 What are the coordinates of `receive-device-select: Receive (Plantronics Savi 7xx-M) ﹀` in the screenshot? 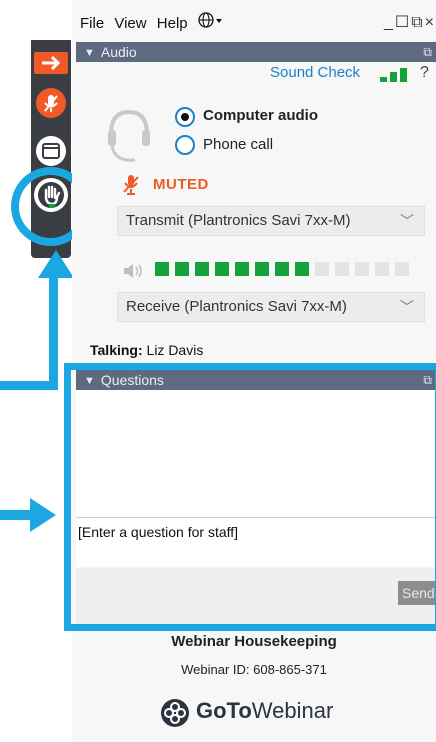 It's located at (271, 307).